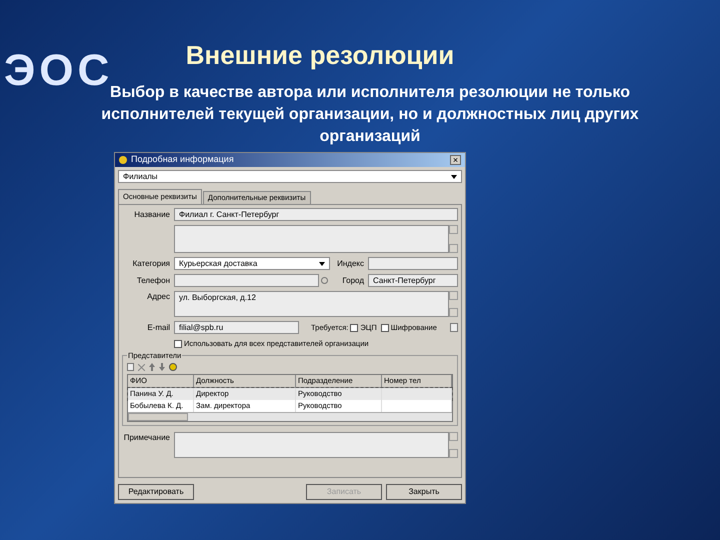  I want to click on field-label: Город, so click(353, 280).